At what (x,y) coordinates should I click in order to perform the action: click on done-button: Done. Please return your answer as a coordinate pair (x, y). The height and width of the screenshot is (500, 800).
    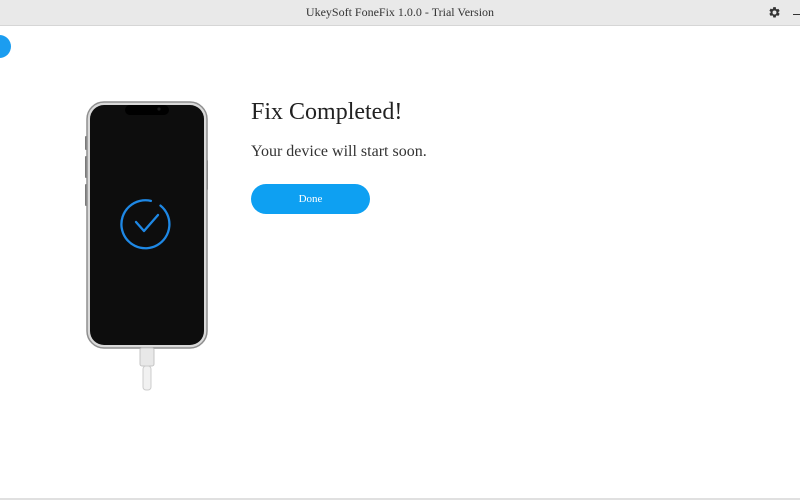
    Looking at the image, I should click on (310, 199).